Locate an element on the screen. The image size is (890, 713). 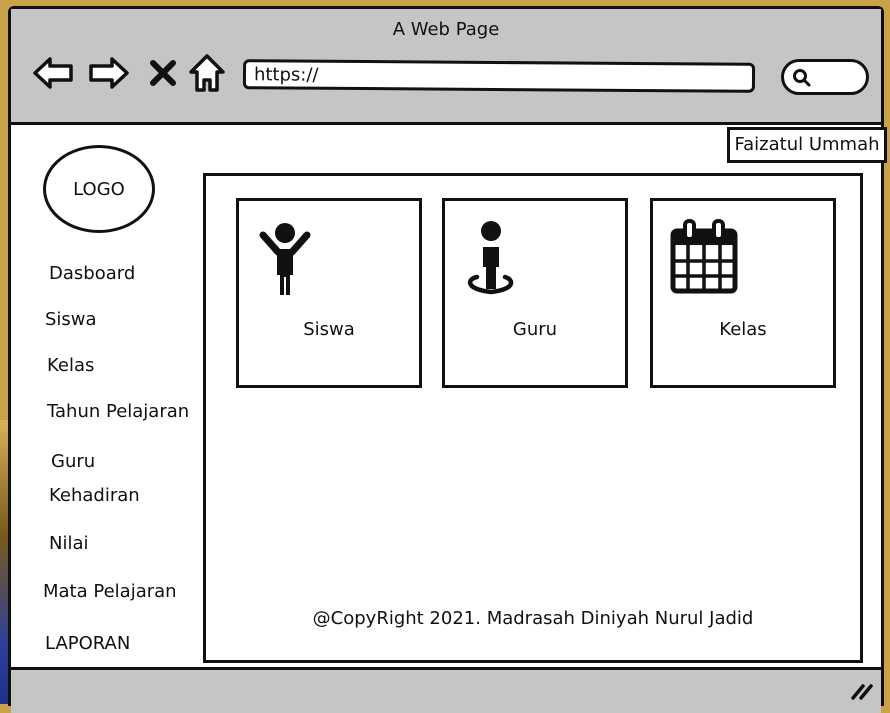
forward-button is located at coordinates (109, 73).